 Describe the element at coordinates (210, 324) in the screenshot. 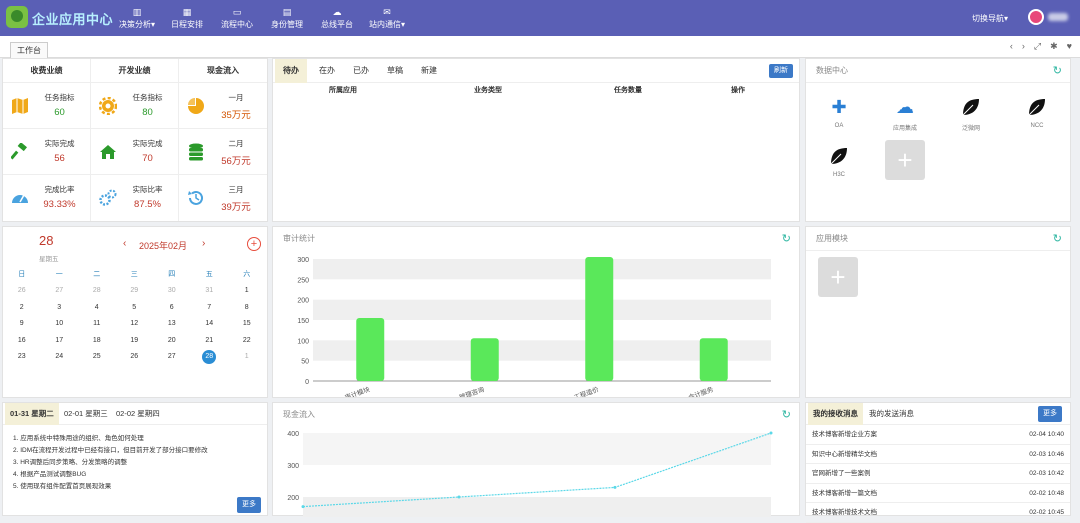

I see `calendar-day: 14` at that location.